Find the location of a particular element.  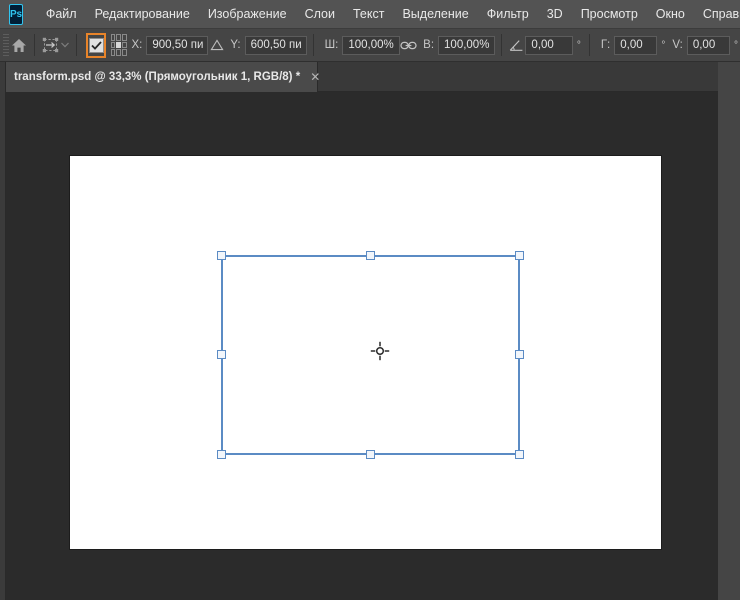

menu-item-view: Просмотр is located at coordinates (609, 14).